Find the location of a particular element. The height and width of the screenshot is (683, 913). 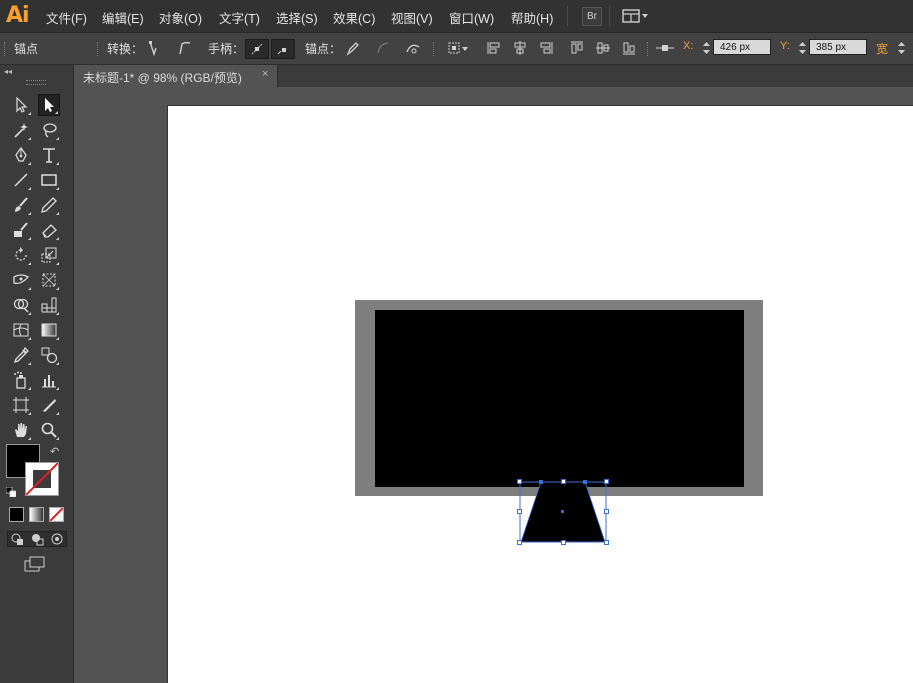

scale-tool-icon is located at coordinates (49, 255).